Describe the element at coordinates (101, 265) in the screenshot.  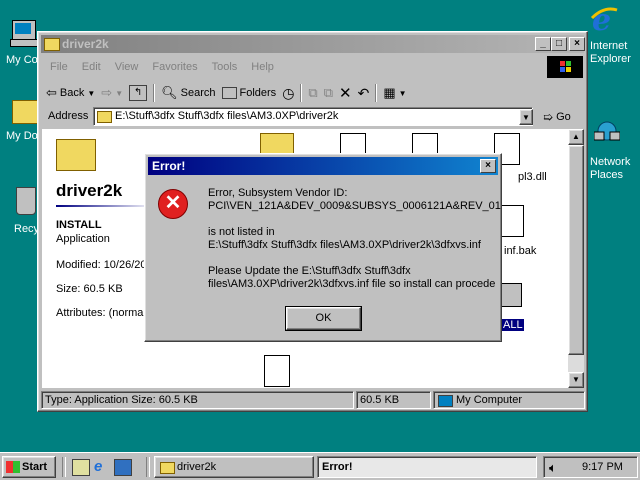
I see `modified-date: Modified: 10/26/20` at that location.